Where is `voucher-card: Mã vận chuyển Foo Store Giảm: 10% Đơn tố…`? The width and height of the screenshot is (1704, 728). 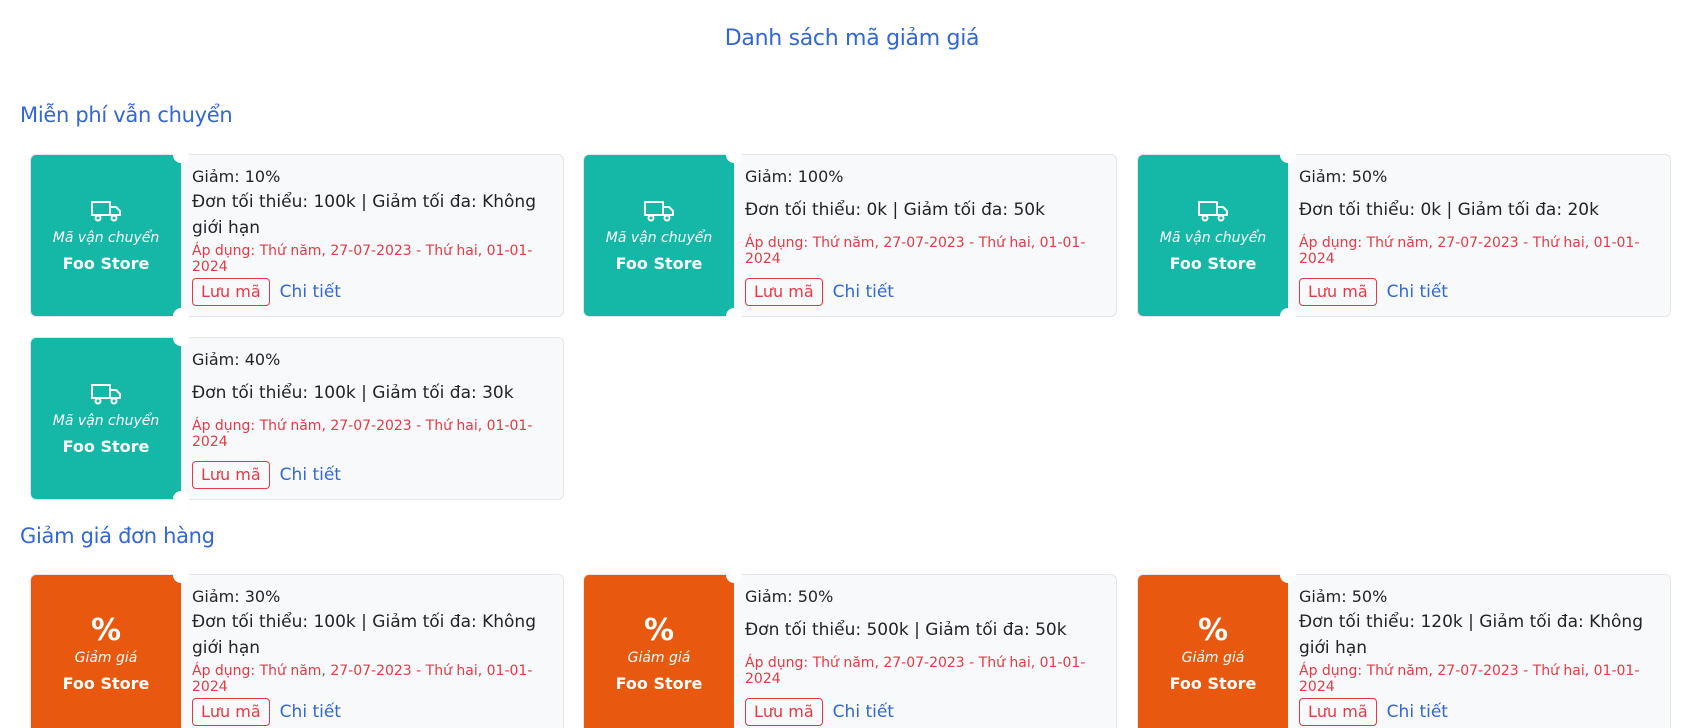
voucher-card: Mã vận chuyển Foo Store Giảm: 10% Đơn tố… is located at coordinates (297, 235).